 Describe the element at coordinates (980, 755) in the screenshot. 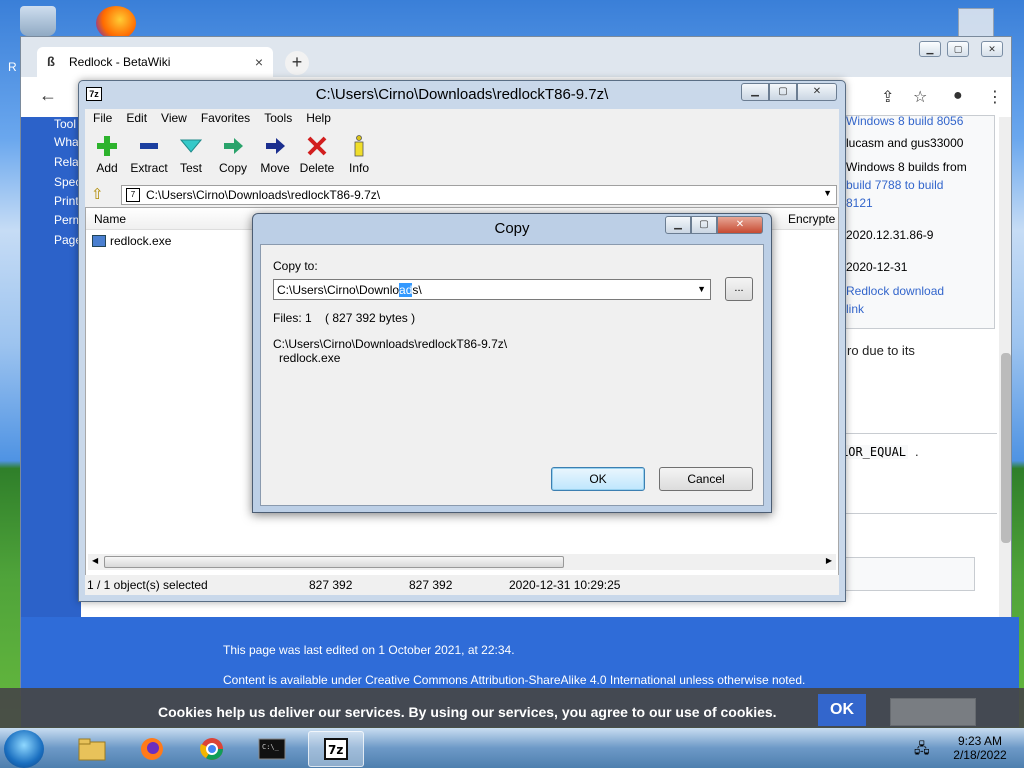

I see `clock-date: 2/18/2022` at that location.